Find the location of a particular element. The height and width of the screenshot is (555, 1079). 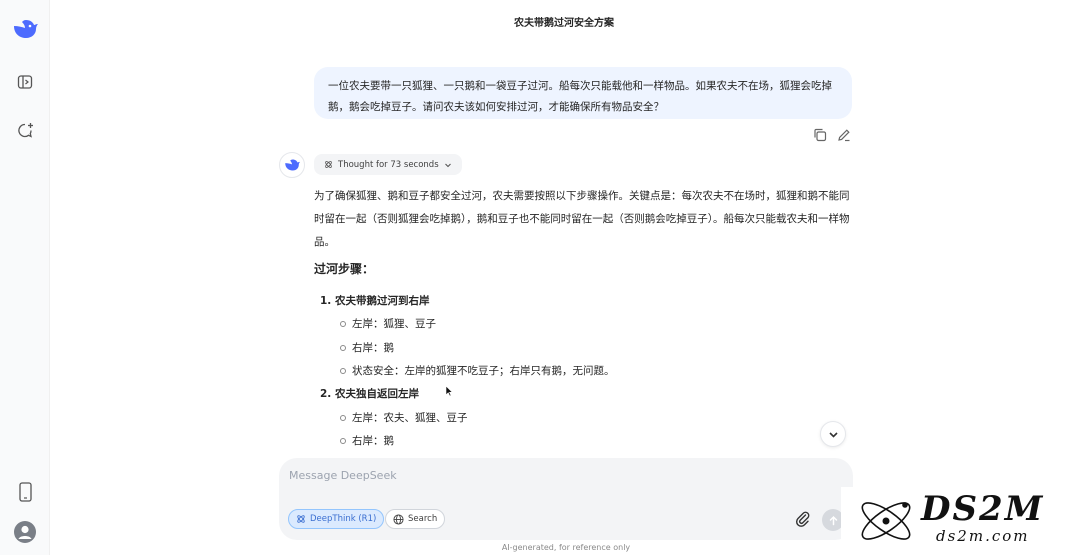

deepseek-logo-icon is located at coordinates (25, 29).